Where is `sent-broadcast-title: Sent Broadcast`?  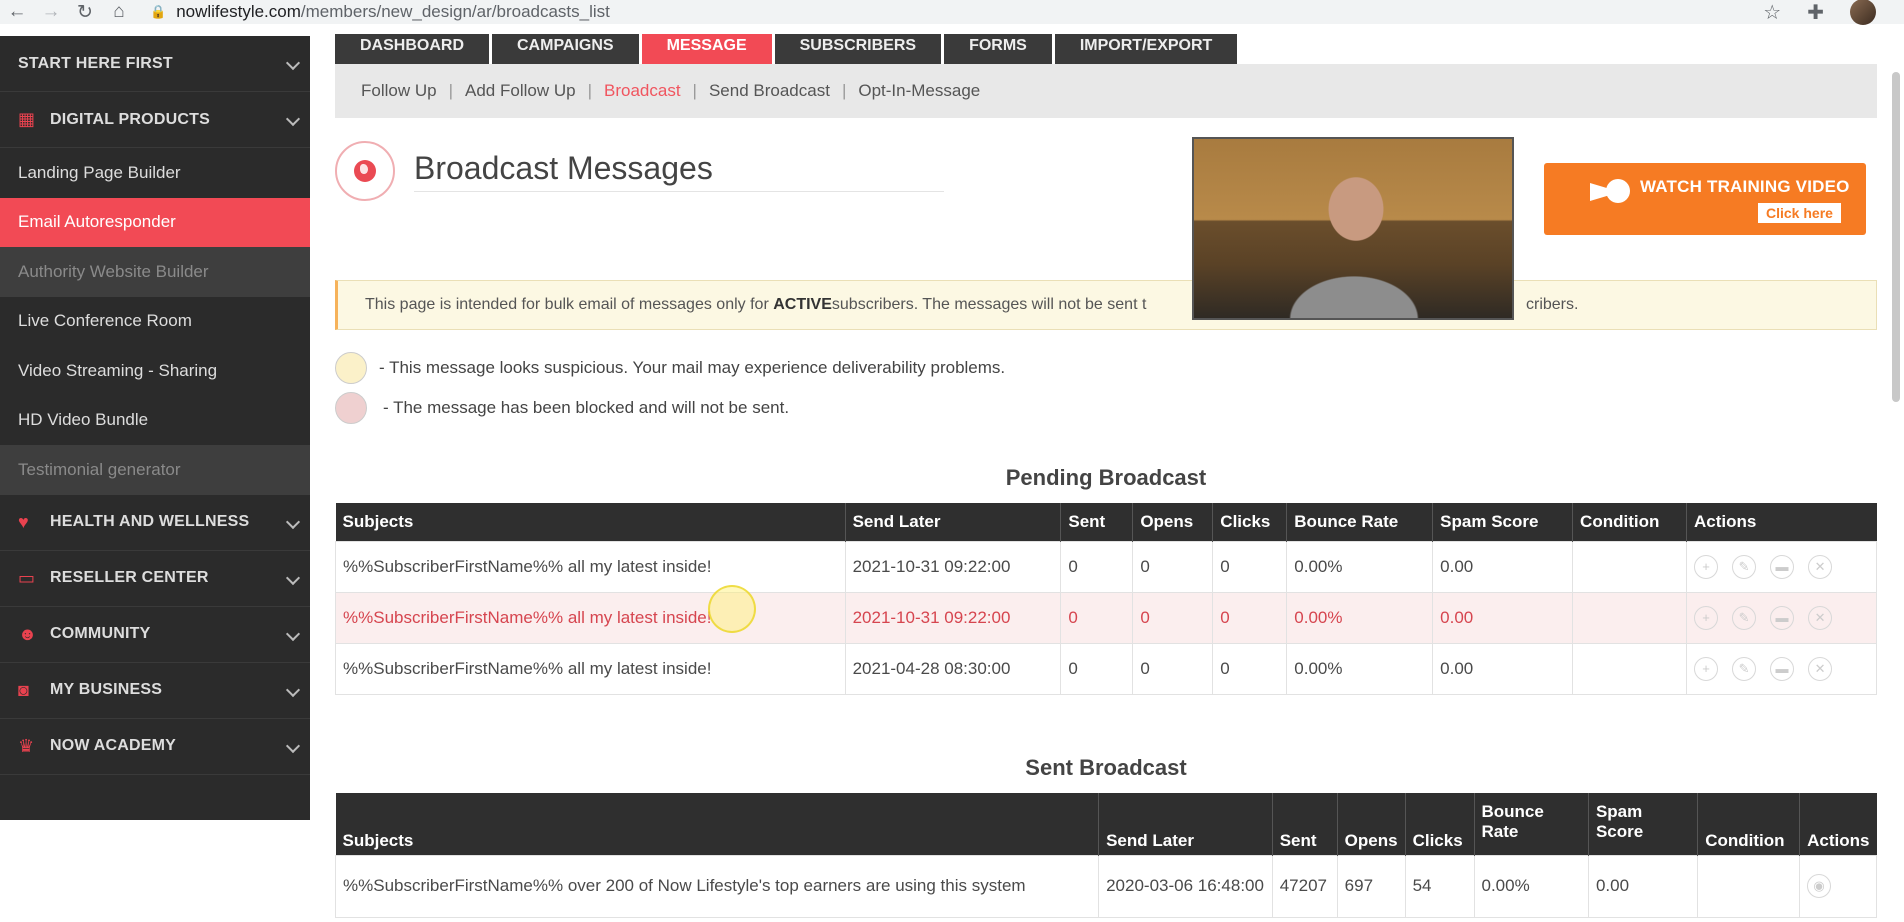 sent-broadcast-title: Sent Broadcast is located at coordinates (1106, 767).